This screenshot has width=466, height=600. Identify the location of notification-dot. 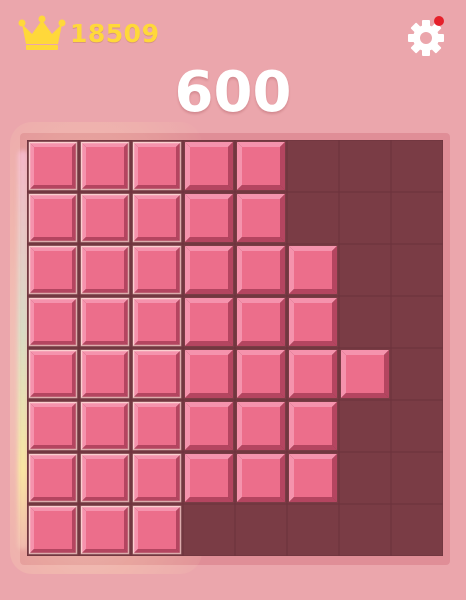
(439, 21).